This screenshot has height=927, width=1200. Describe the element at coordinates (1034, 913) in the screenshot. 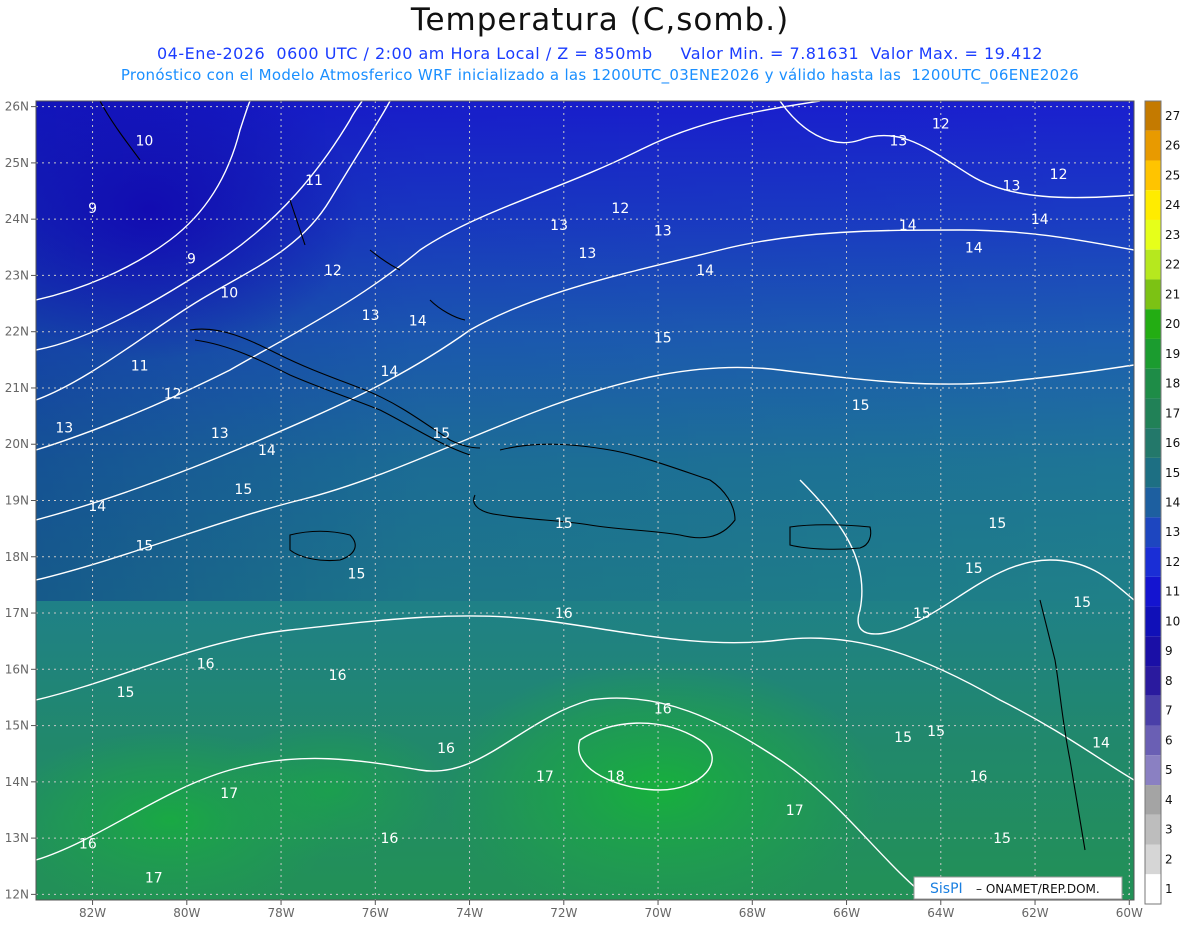

I see `lon-label-62W: 62W` at that location.